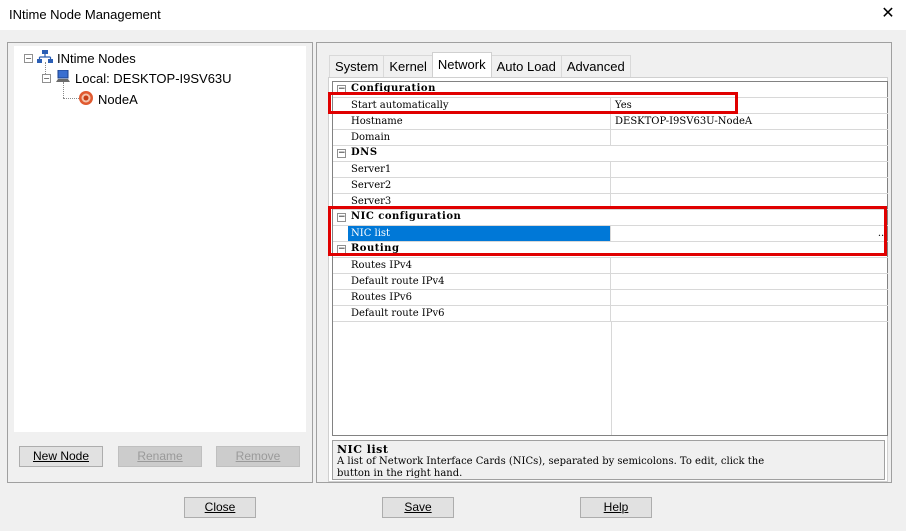  I want to click on node-icon, so click(86, 99).